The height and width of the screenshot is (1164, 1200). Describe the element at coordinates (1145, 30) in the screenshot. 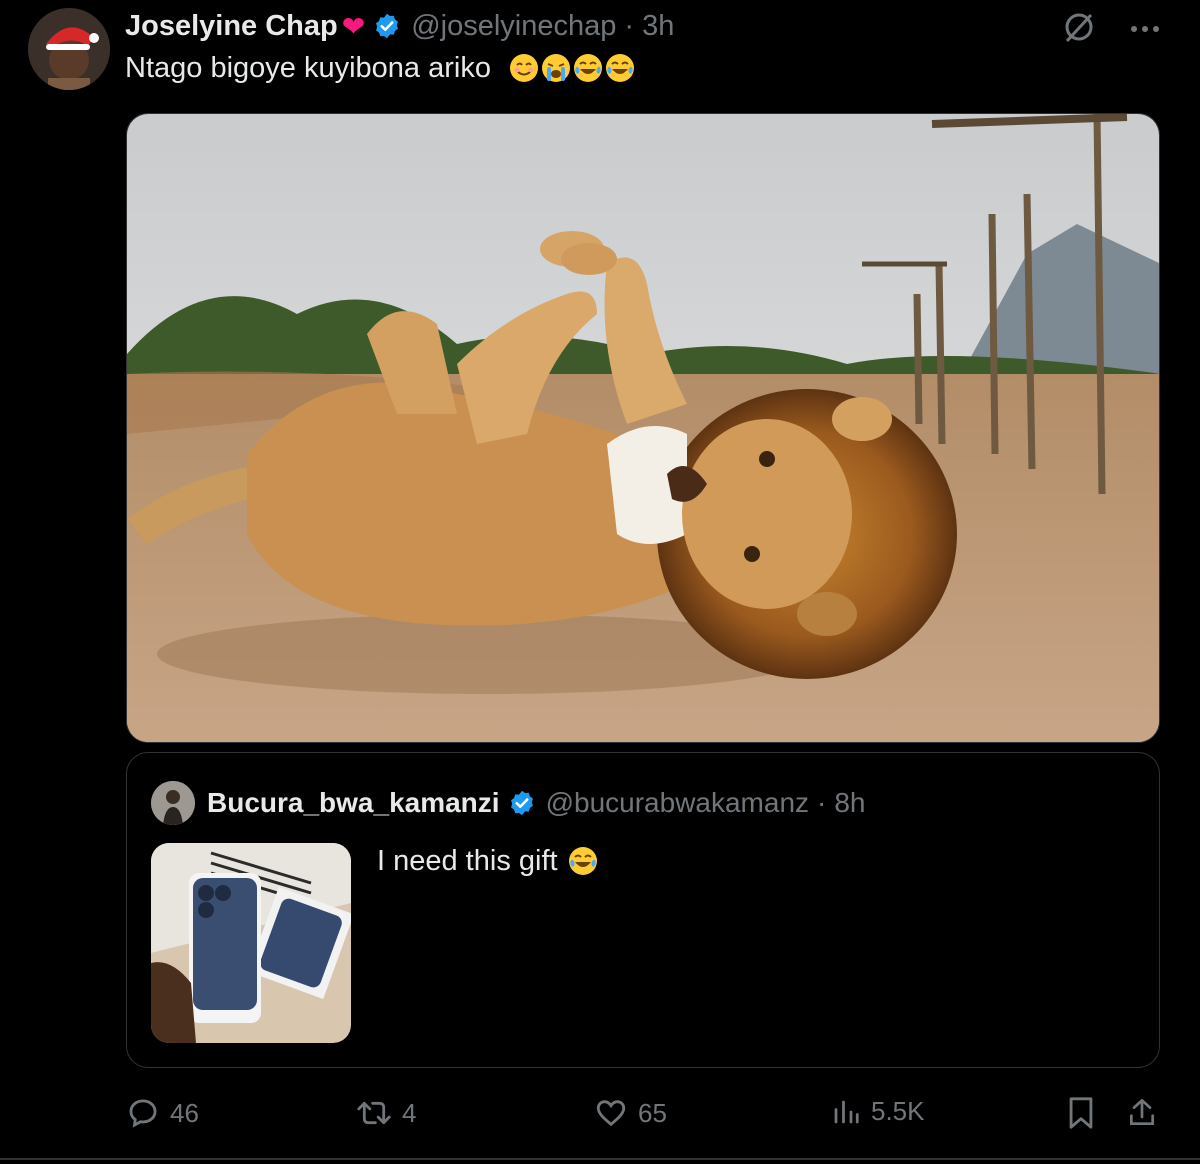

I see `more-icon` at that location.